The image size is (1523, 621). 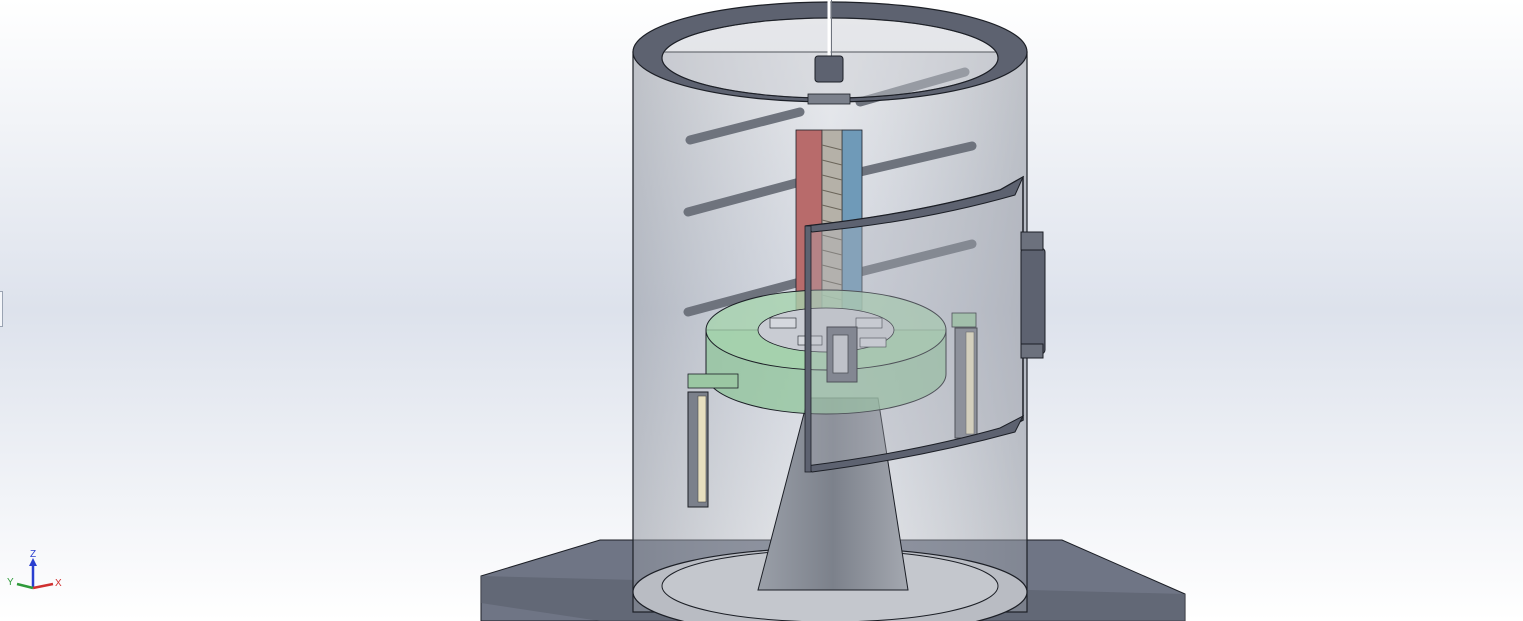 I want to click on triad-x-label: X, so click(x=58, y=583).